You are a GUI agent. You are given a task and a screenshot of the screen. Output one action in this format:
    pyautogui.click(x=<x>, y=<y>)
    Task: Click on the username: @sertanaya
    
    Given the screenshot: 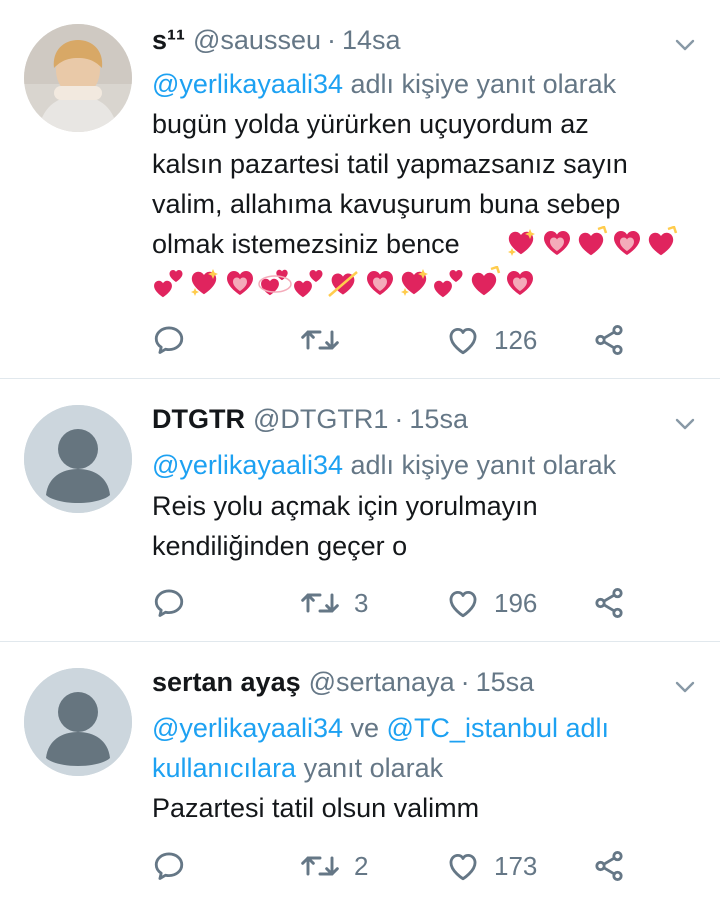 What is the action you would take?
    pyautogui.click(x=382, y=682)
    